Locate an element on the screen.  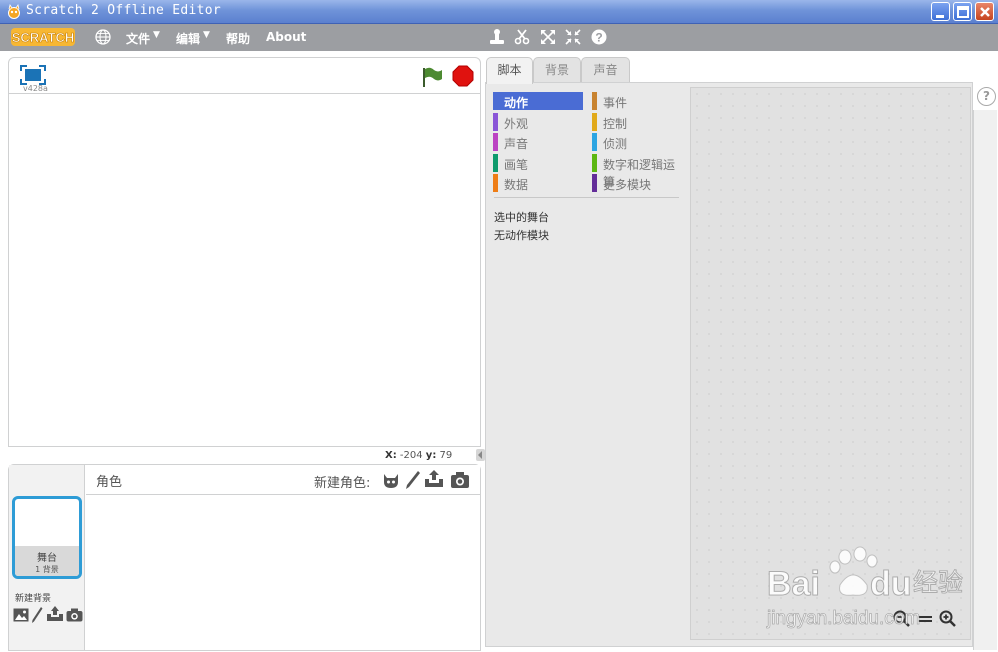
duplicate-stamp-icon is located at coordinates (497, 37).